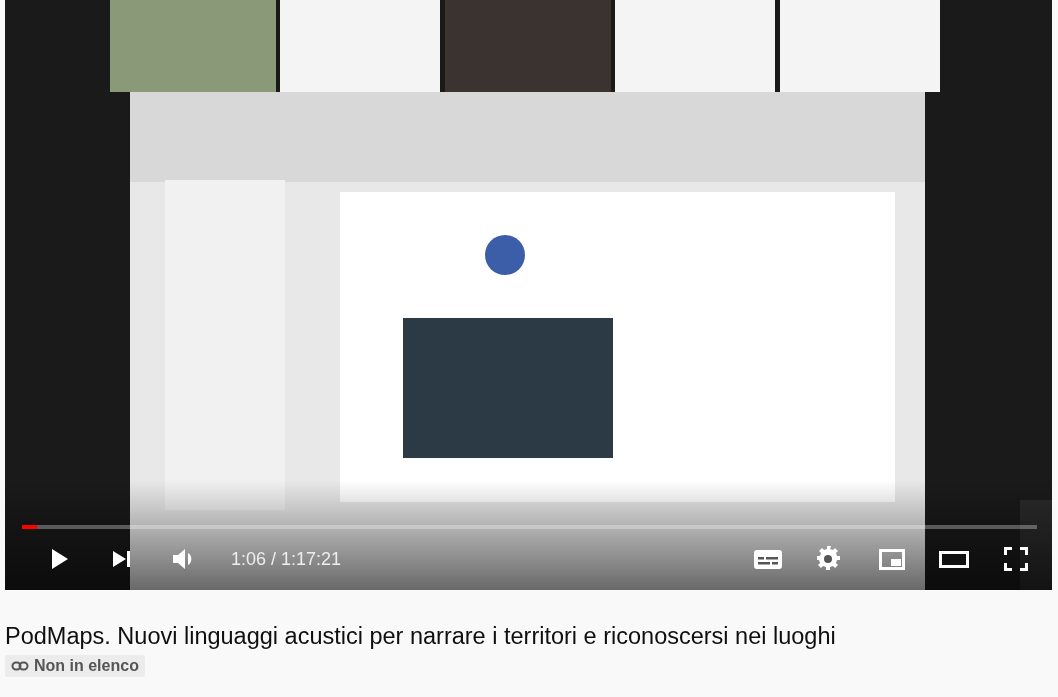 The image size is (1058, 697). Describe the element at coordinates (421, 636) in the screenshot. I see `video-title: PodMaps. Nuovi linguaggi acustici per narrare i territori e riconoscersi nei luoghi` at that location.